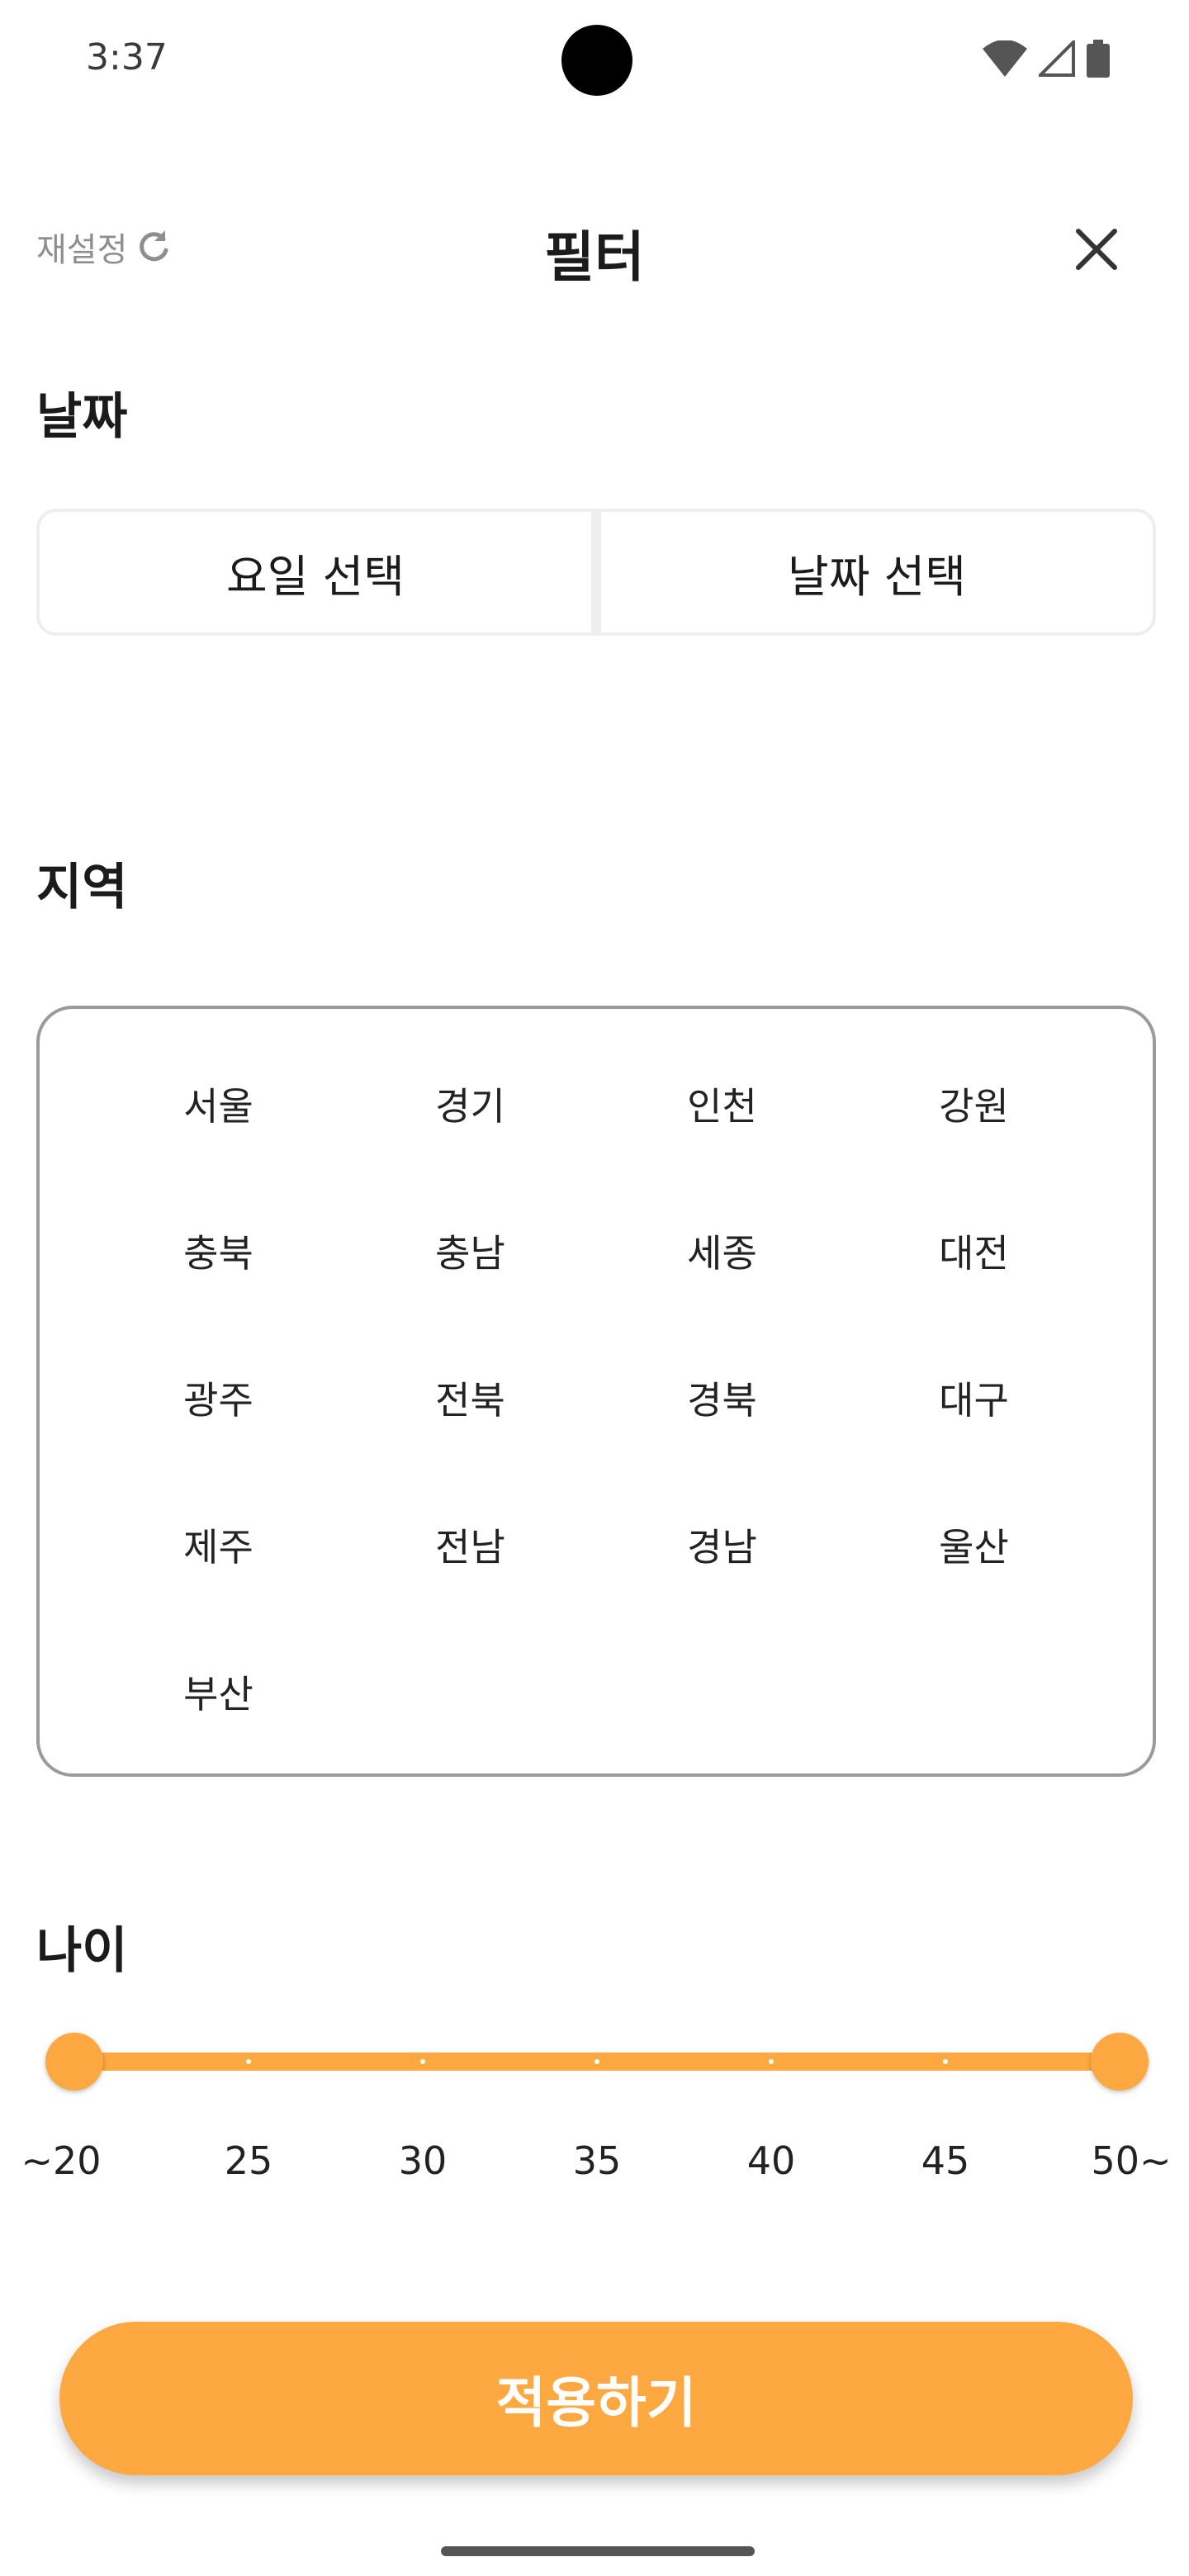  Describe the element at coordinates (974, 1572) in the screenshot. I see `region-option: 울산` at that location.